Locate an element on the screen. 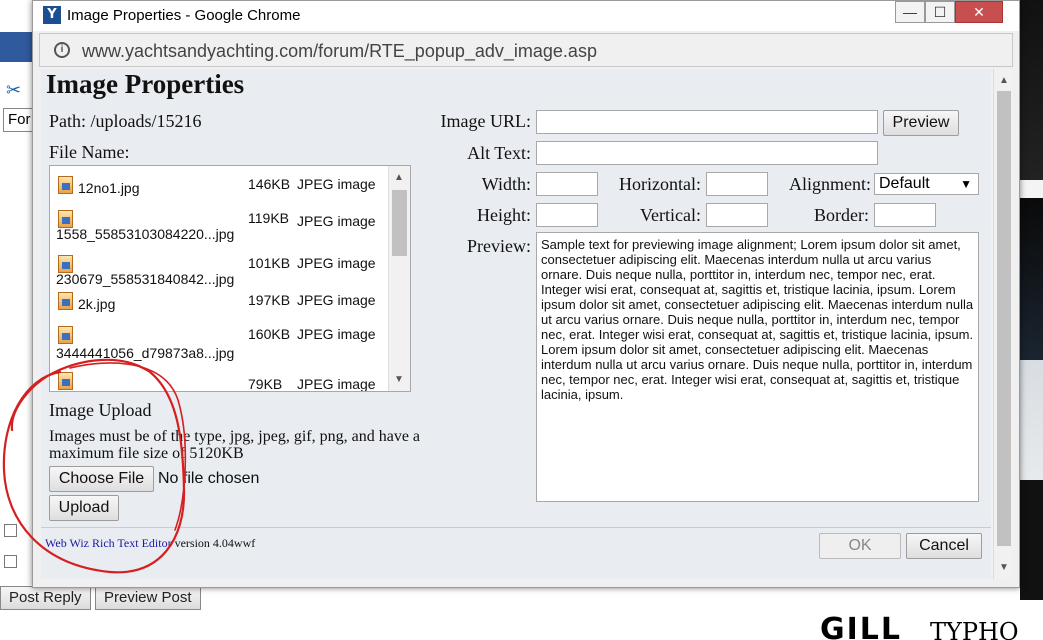 The height and width of the screenshot is (640, 1043). gill-logo: GILL is located at coordinates (861, 626).